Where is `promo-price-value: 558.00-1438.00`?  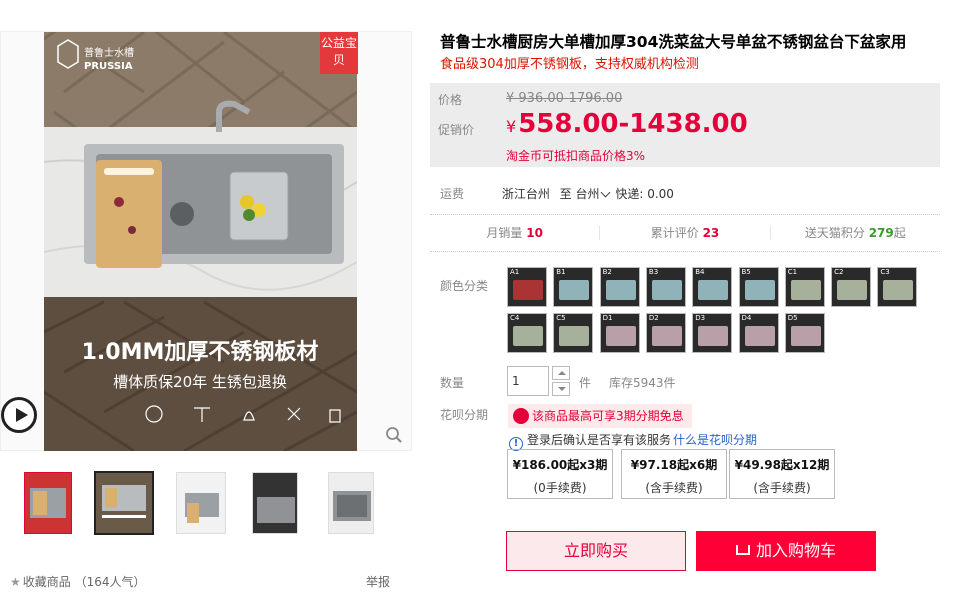 promo-price-value: 558.00-1438.00 is located at coordinates (633, 124).